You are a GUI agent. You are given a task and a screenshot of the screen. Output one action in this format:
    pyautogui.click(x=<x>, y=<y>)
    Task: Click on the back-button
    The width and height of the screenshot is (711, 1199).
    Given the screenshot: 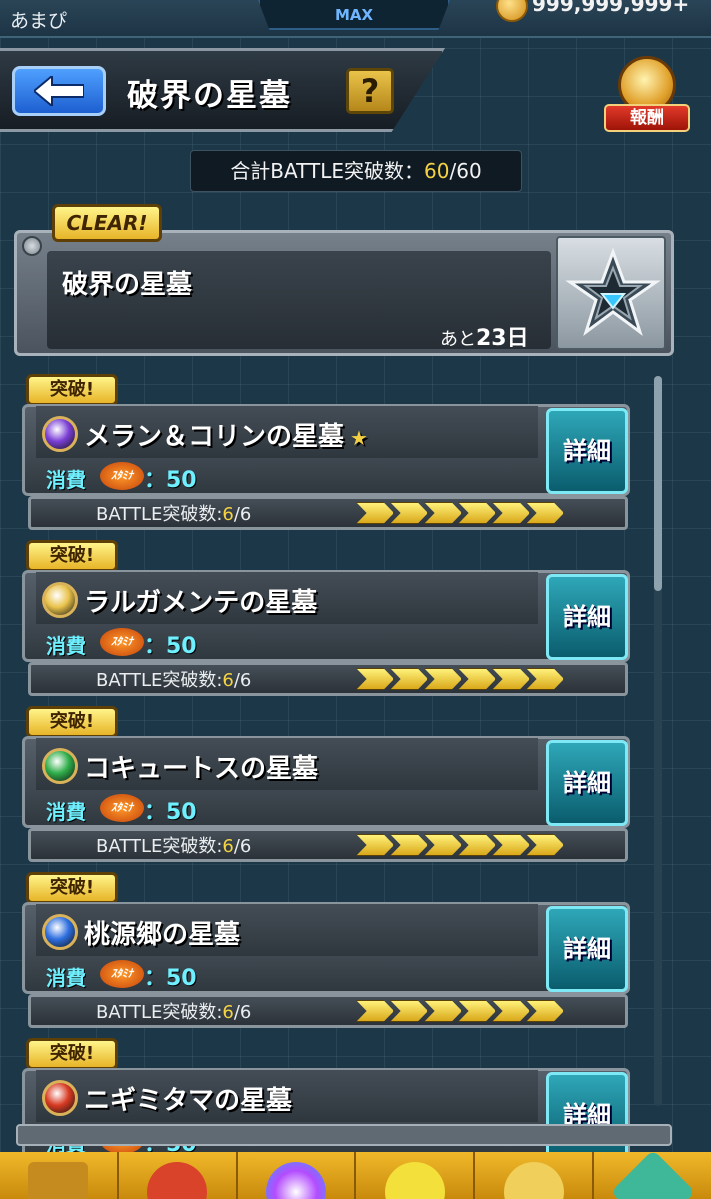 What is the action you would take?
    pyautogui.click(x=59, y=91)
    